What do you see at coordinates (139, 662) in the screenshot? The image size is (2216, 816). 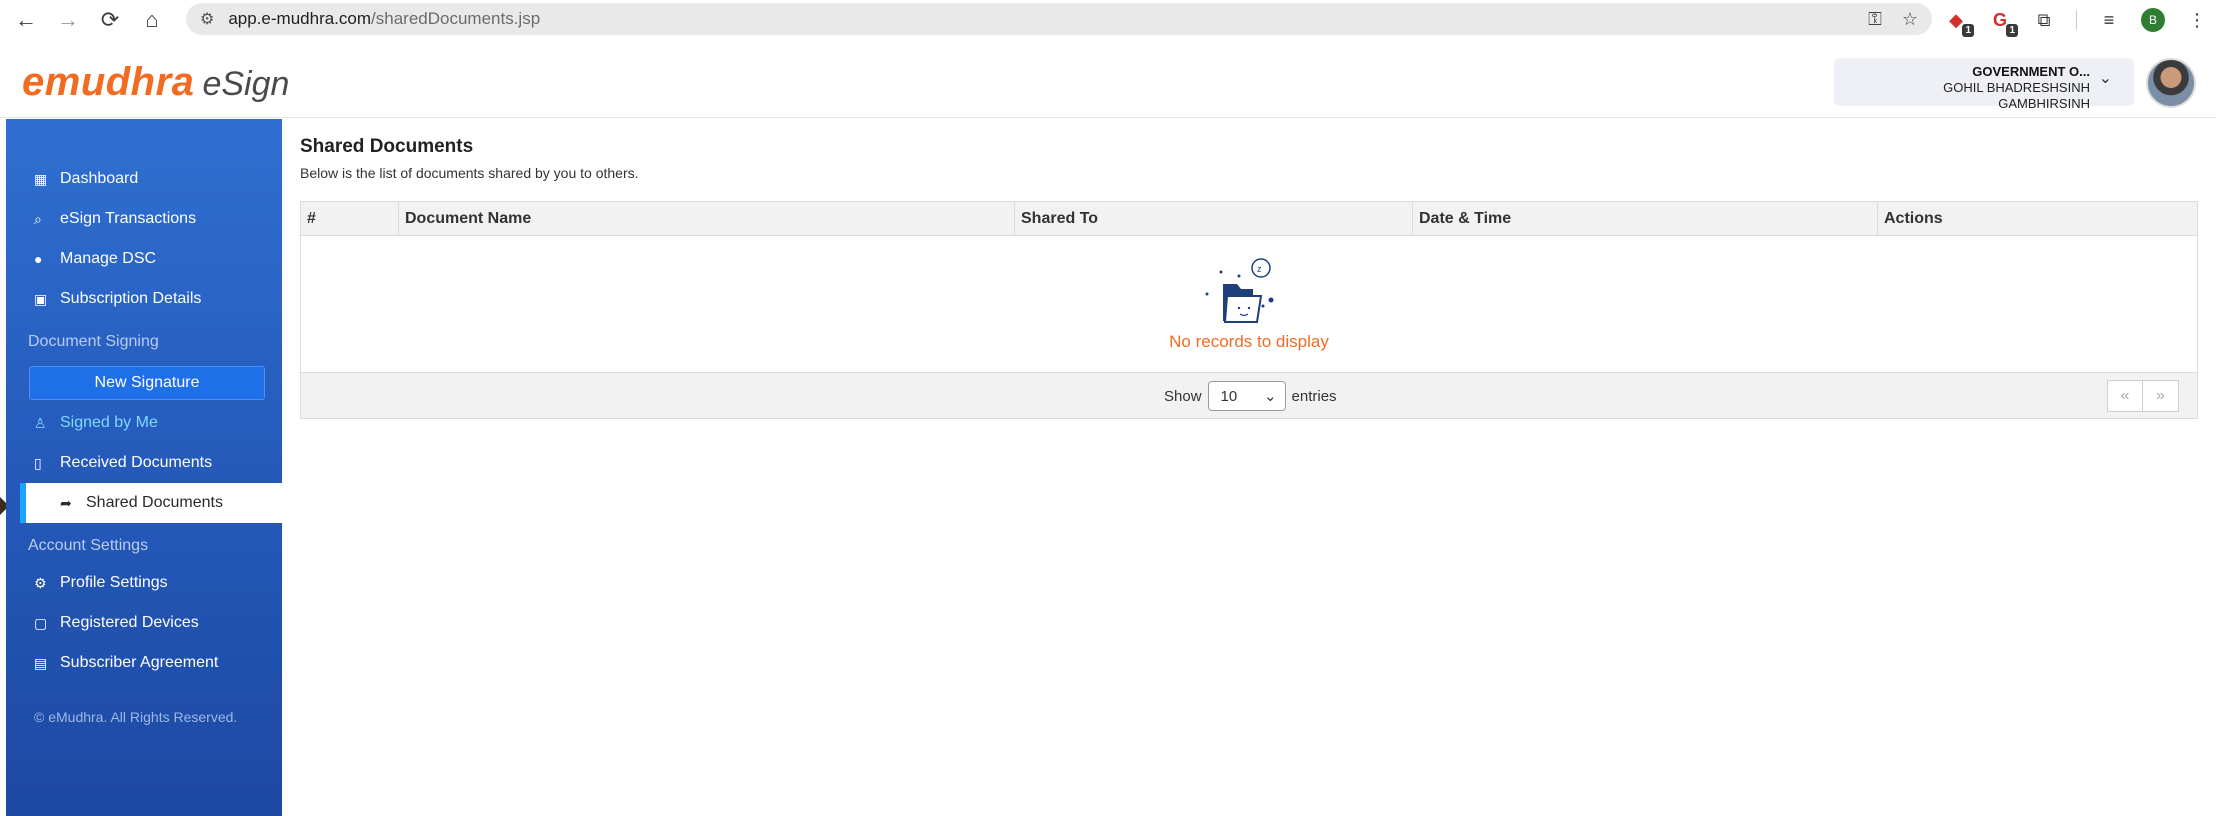 I see `sidebar-item-label: Subscriber Agreement` at bounding box center [139, 662].